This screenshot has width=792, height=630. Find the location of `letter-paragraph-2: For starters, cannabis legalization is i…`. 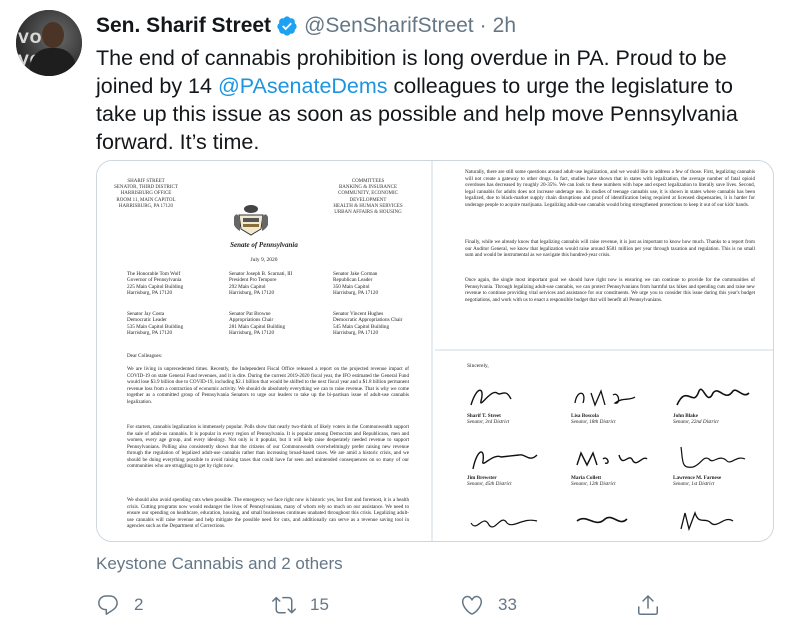

letter-paragraph-2: For starters, cannabis legalization is i… is located at coordinates (268, 446).